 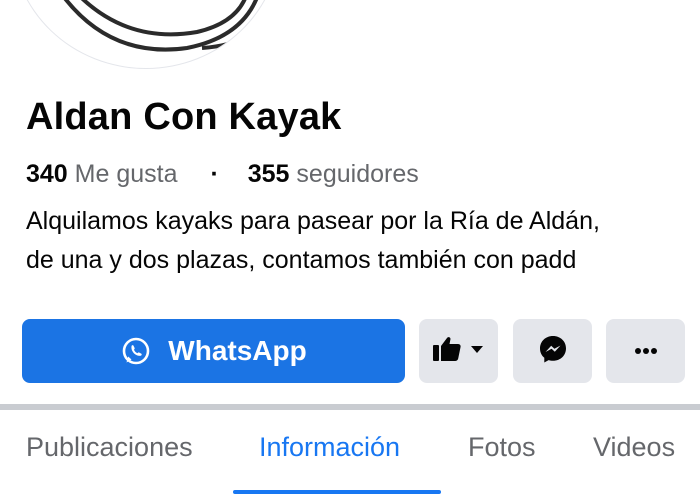 I want to click on thumbs-up-icon, so click(x=459, y=351).